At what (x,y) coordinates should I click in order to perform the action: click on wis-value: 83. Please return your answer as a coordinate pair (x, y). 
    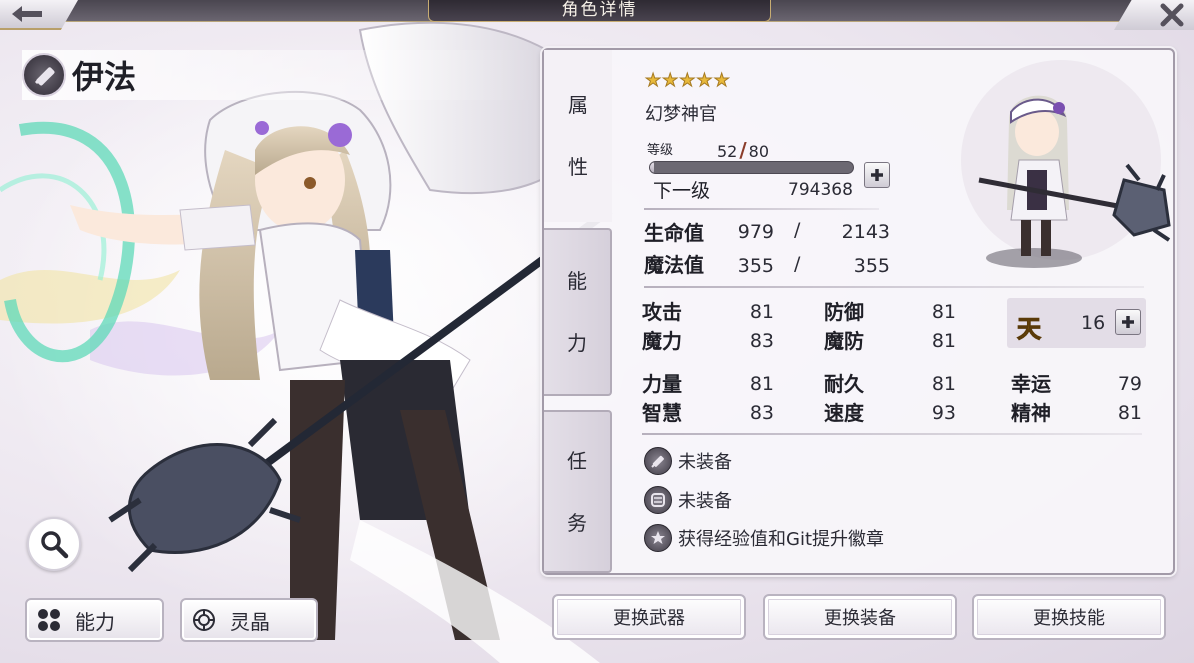
    Looking at the image, I should click on (761, 413).